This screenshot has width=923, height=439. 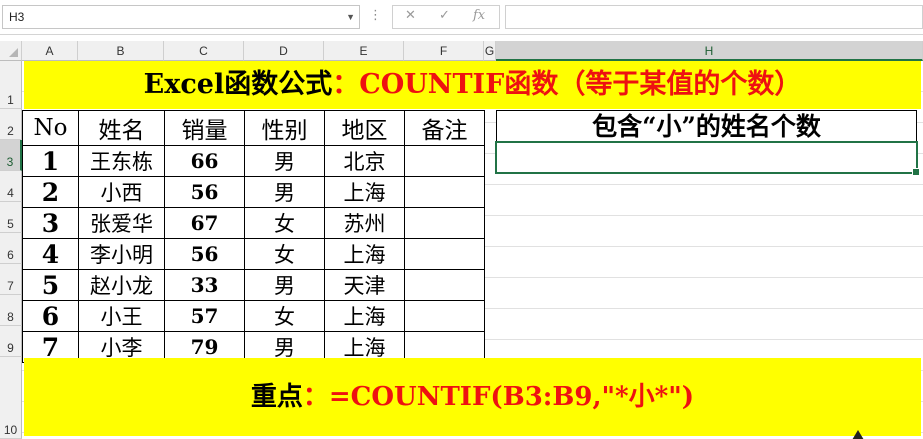 What do you see at coordinates (204, 285) in the screenshot?
I see `cell-sales: 33` at bounding box center [204, 285].